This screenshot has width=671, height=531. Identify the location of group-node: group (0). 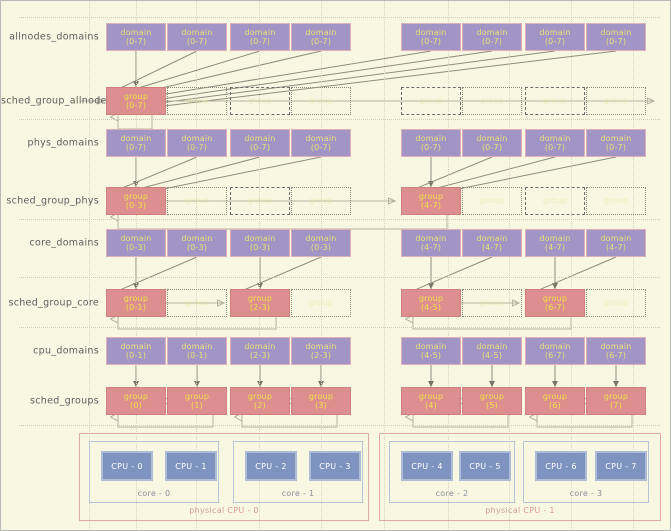
(136, 401).